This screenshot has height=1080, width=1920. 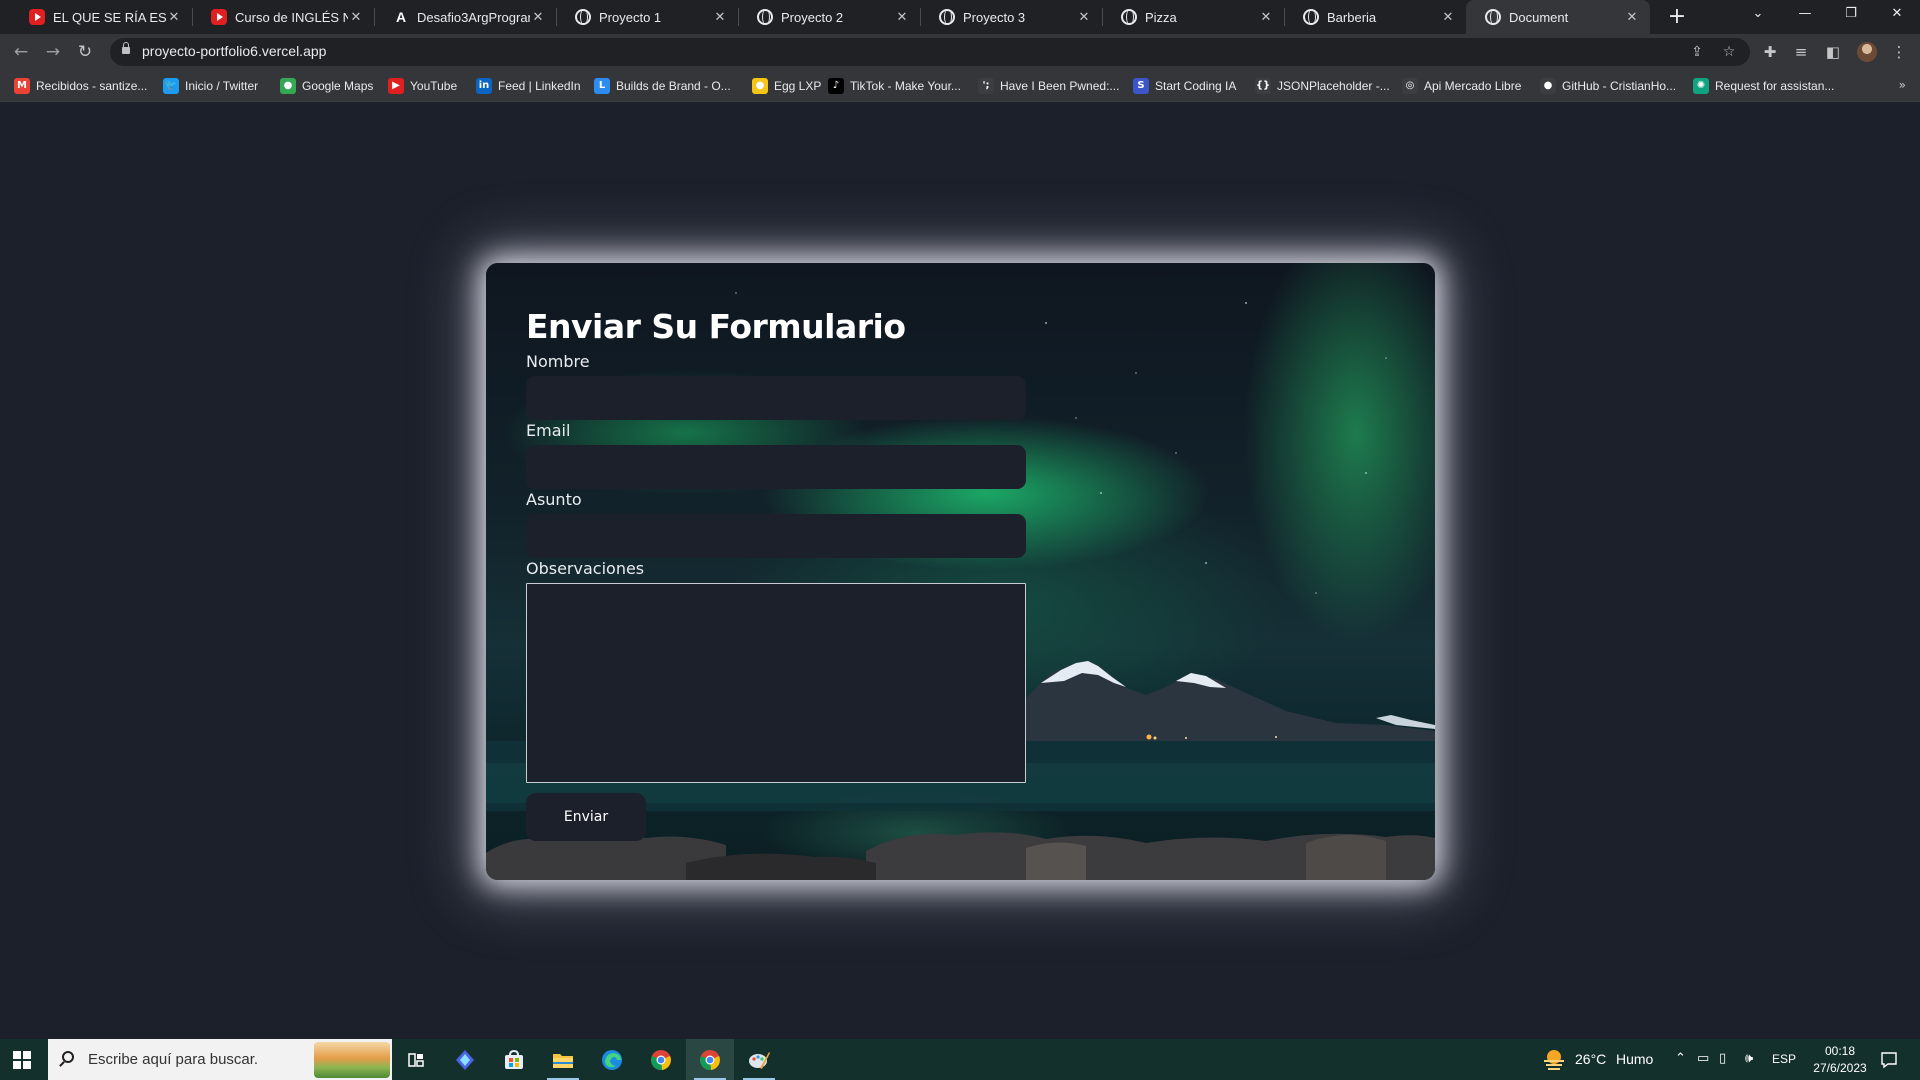 I want to click on tab-title: Proyecto 3, so click(x=1019, y=17).